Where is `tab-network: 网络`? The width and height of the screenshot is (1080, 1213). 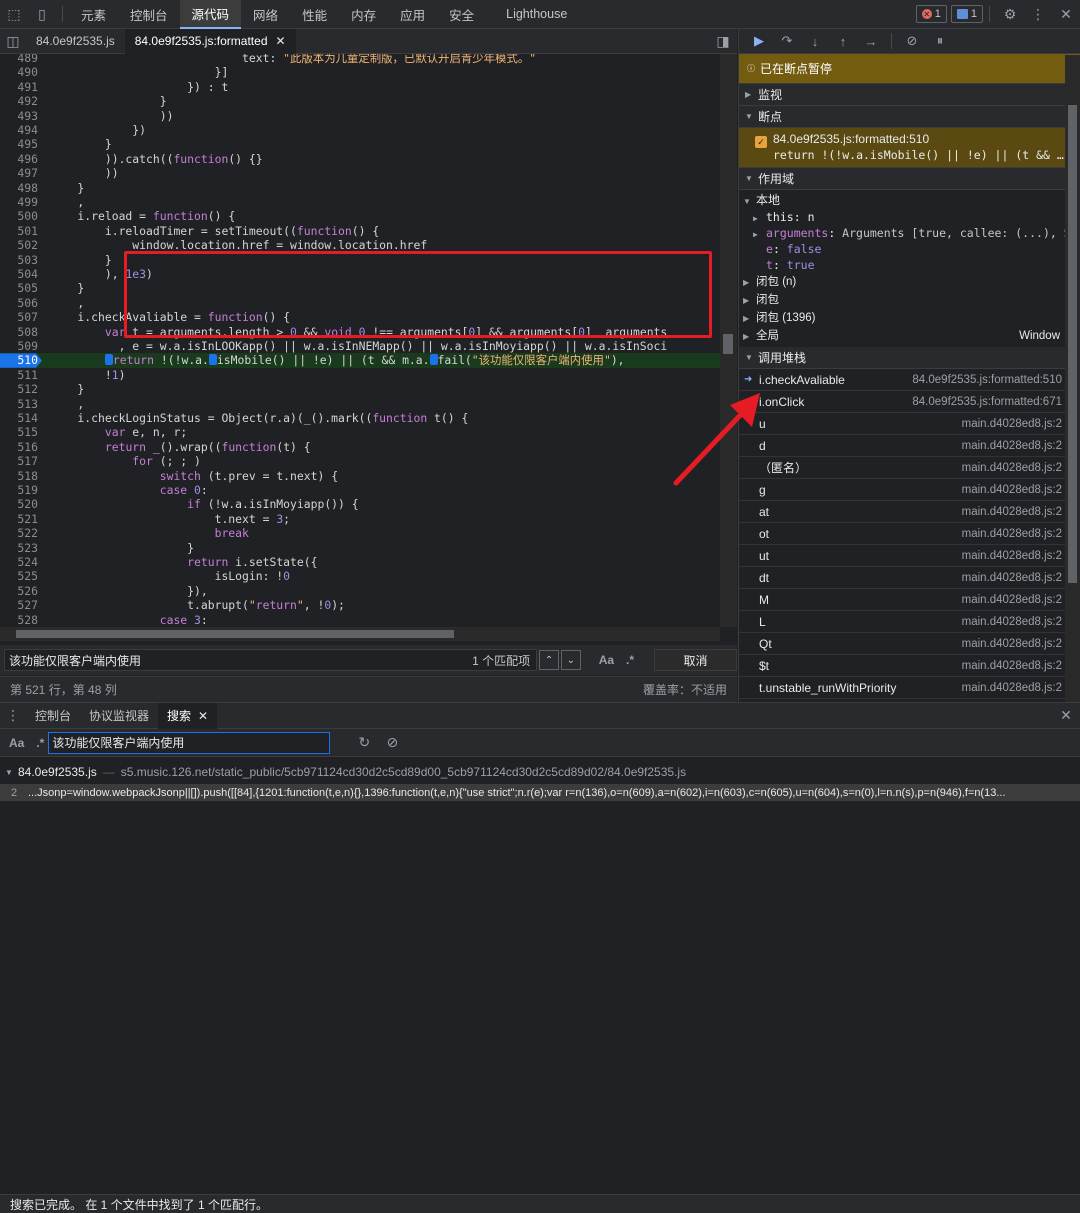 tab-network: 网络 is located at coordinates (265, 14).